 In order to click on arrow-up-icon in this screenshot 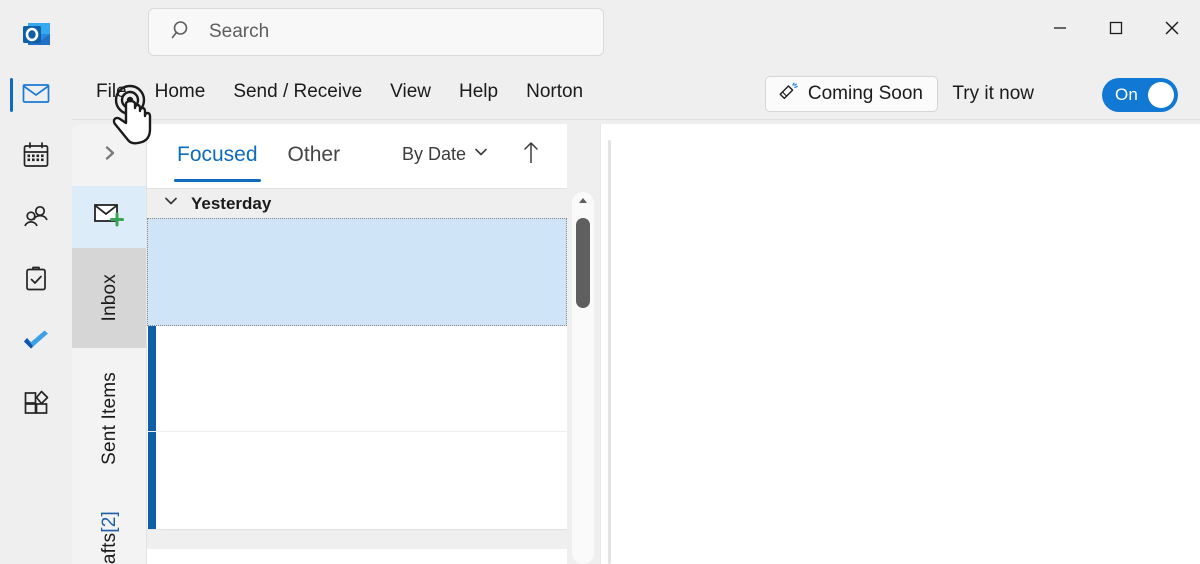, I will do `click(531, 156)`.